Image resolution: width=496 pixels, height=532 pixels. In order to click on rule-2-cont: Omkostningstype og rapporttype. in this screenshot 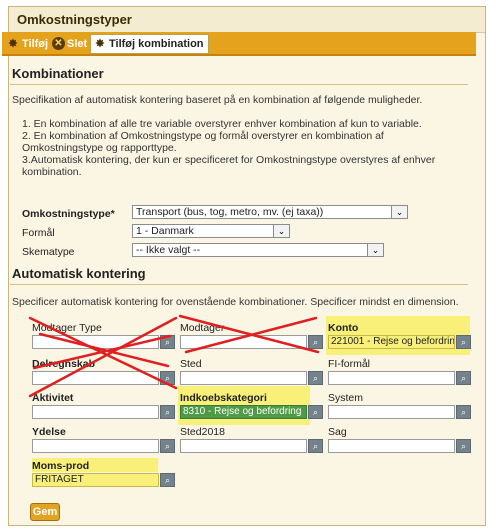, I will do `click(99, 148)`.